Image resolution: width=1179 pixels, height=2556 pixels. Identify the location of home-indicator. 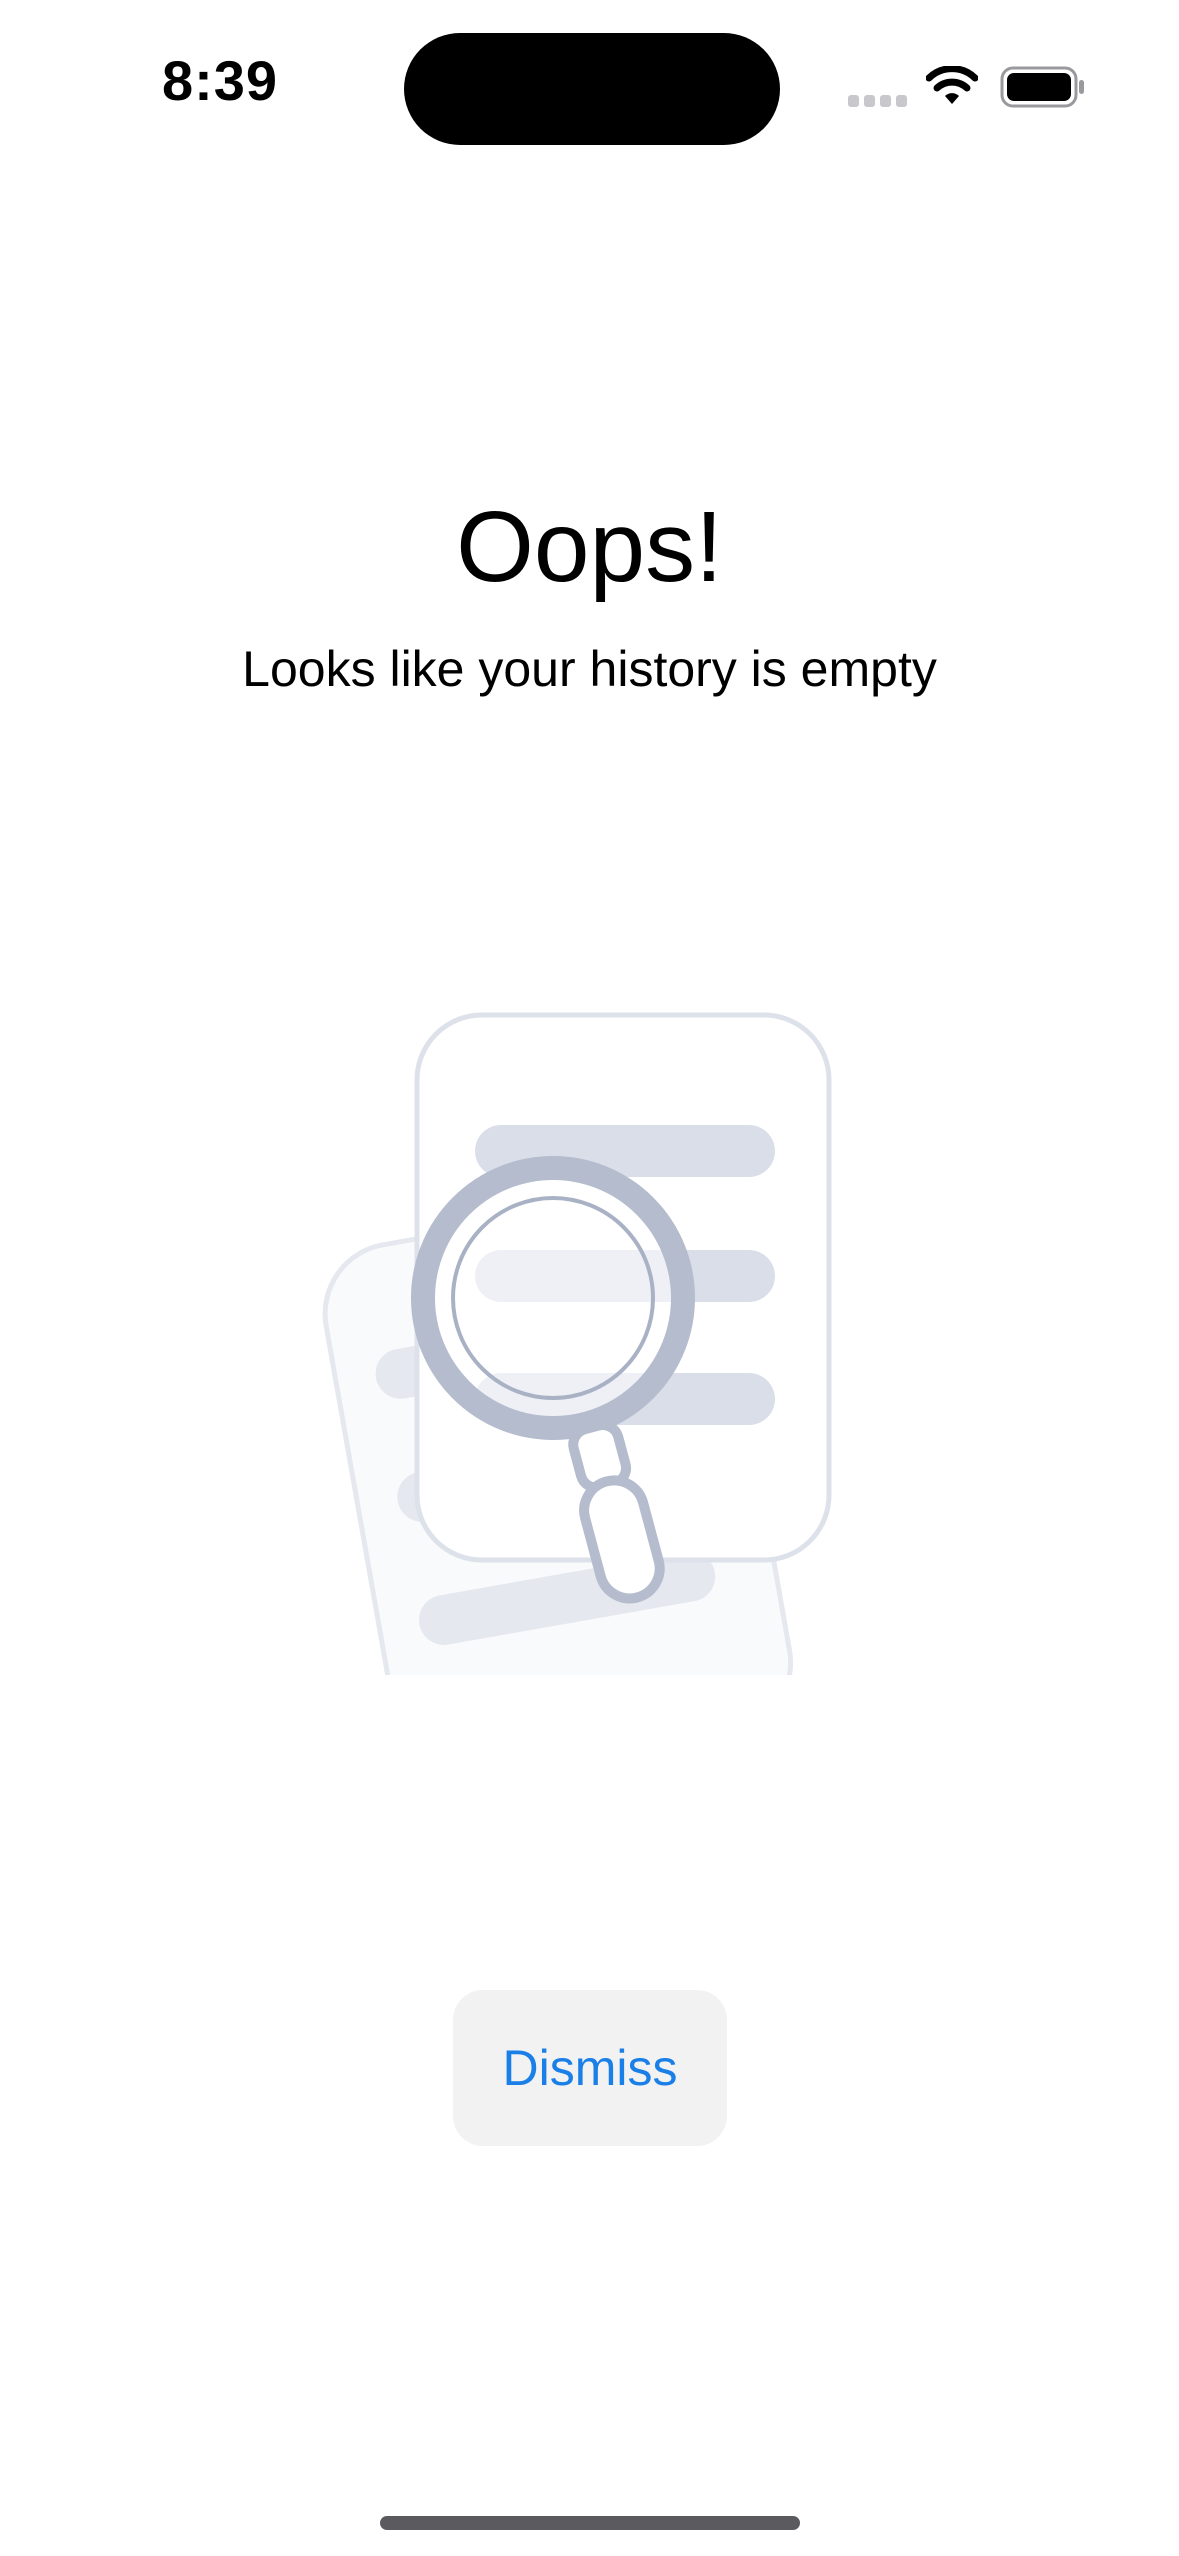
(590, 2523).